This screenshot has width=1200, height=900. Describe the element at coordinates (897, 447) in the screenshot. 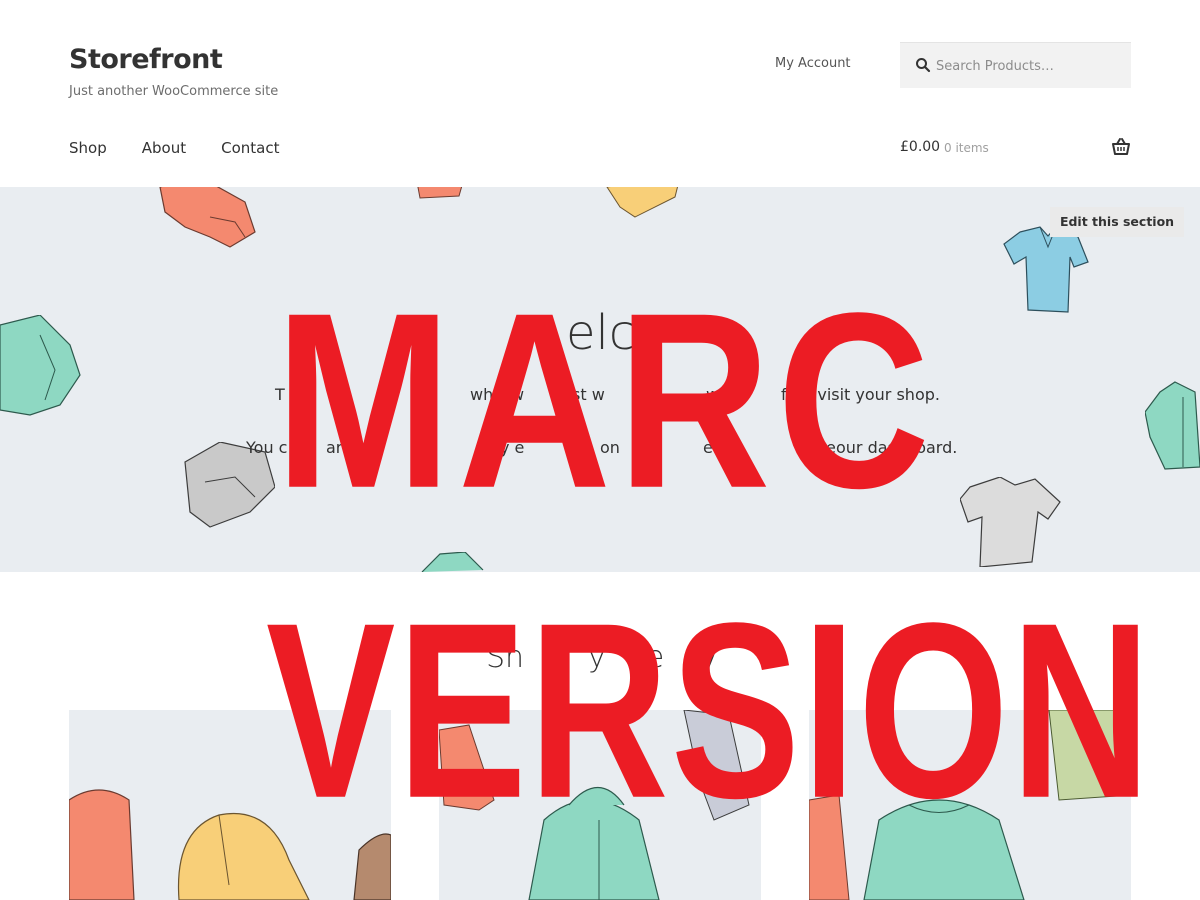

I see `text-fragment: our dashboard.` at that location.